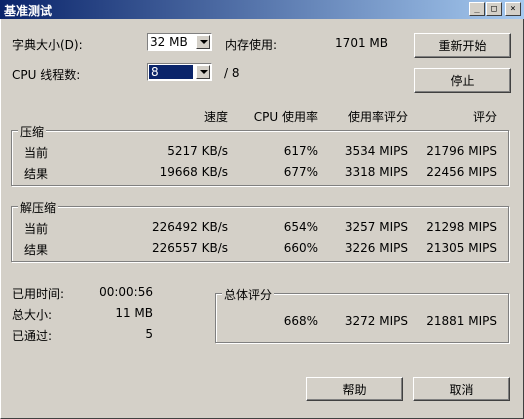 This screenshot has height=419, width=524. What do you see at coordinates (484, 117) in the screenshot?
I see `col-rating: 评分` at bounding box center [484, 117].